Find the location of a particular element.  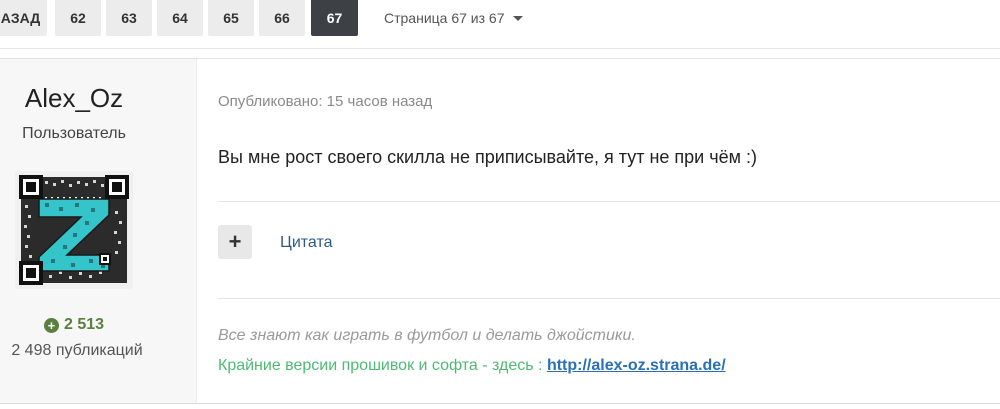

page-button-62: 62 is located at coordinates (78, 18).